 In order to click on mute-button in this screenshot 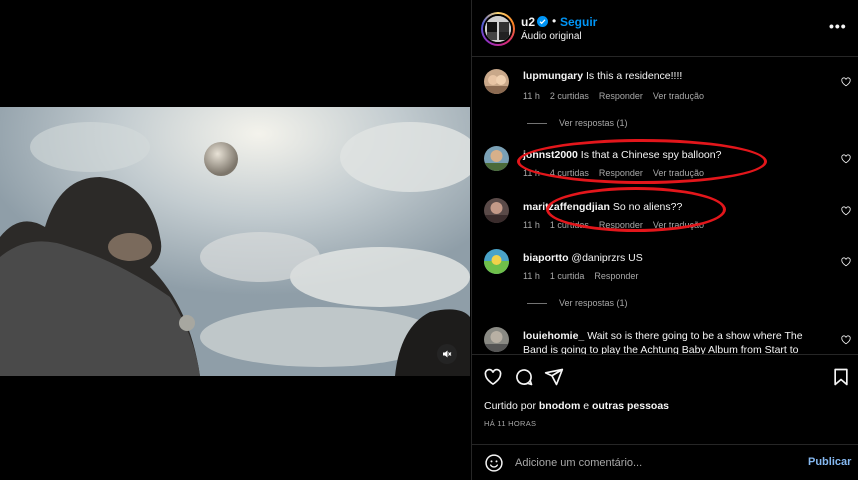, I will do `click(447, 354)`.